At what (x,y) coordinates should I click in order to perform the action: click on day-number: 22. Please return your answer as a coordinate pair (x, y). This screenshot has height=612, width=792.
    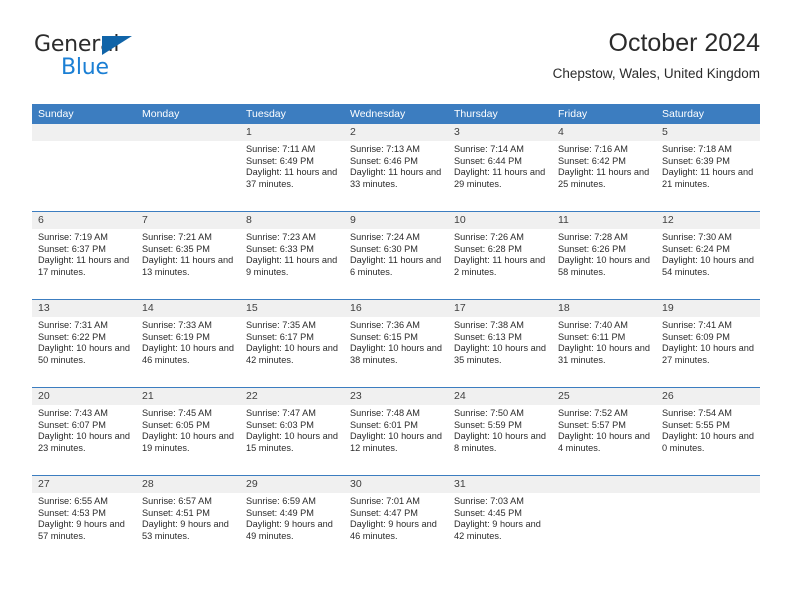
    Looking at the image, I should click on (292, 396).